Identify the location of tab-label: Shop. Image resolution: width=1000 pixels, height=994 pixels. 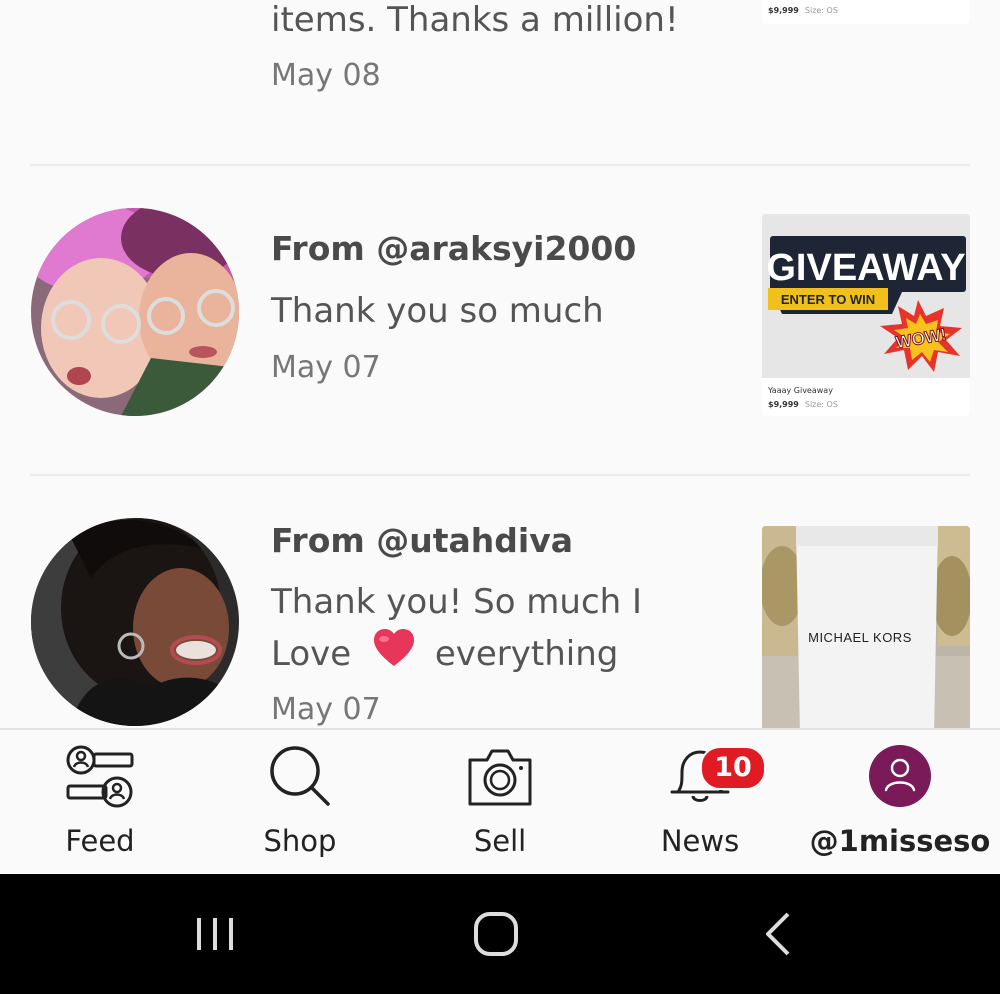
(300, 841).